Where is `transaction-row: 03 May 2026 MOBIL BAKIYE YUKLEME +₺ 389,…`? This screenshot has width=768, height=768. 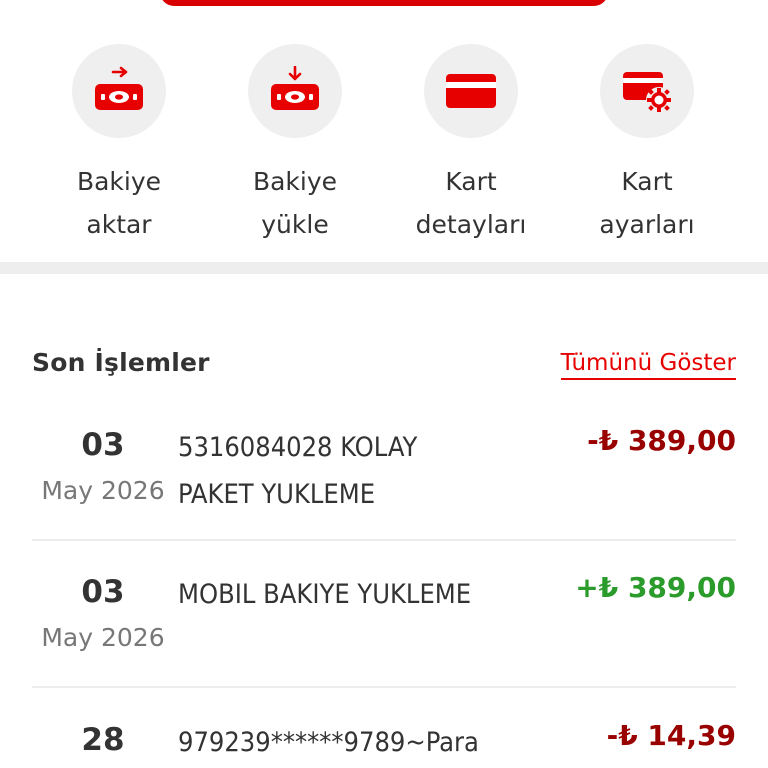
transaction-row: 03 May 2026 MOBIL BAKIYE YUKLEME +₺ 389,… is located at coordinates (384, 628).